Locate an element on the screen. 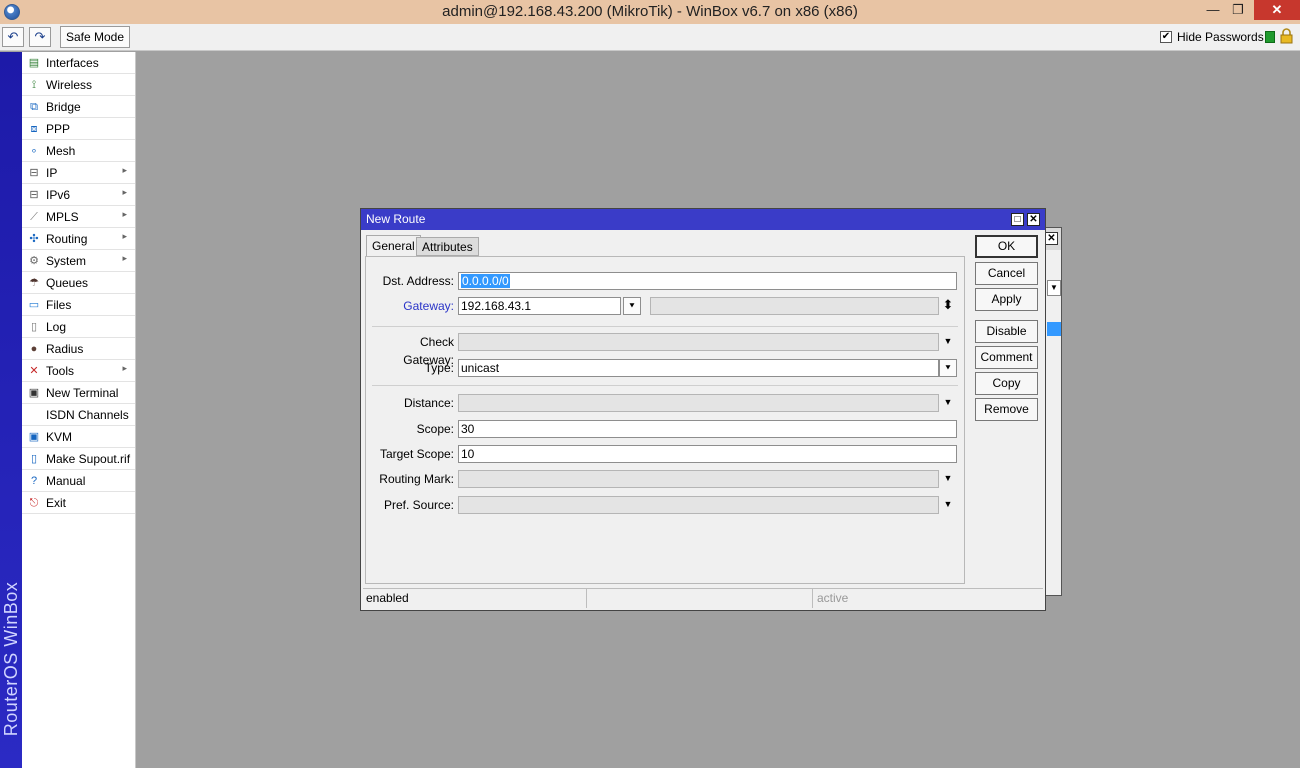  toolbar: ↶ ↷ Safe Mode ✔ Hide Passwords is located at coordinates (650, 37).